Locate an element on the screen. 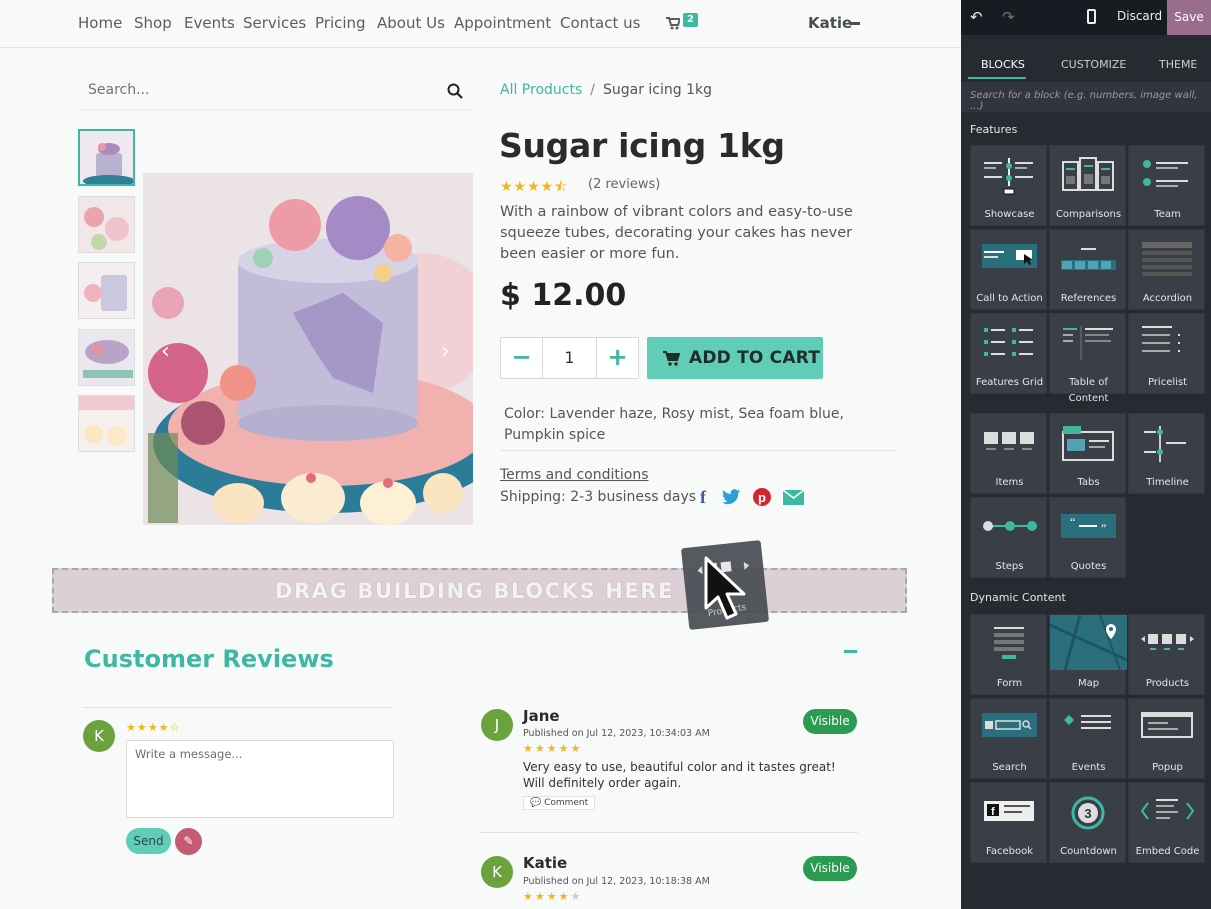  email-icon is located at coordinates (793, 497).